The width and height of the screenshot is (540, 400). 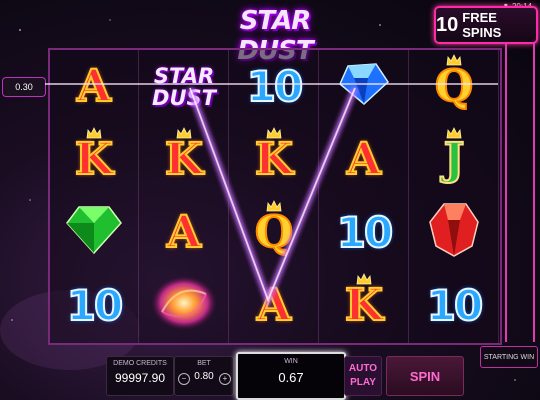 I want to click on credits-label: DEMO CREDITS, so click(x=140, y=363).